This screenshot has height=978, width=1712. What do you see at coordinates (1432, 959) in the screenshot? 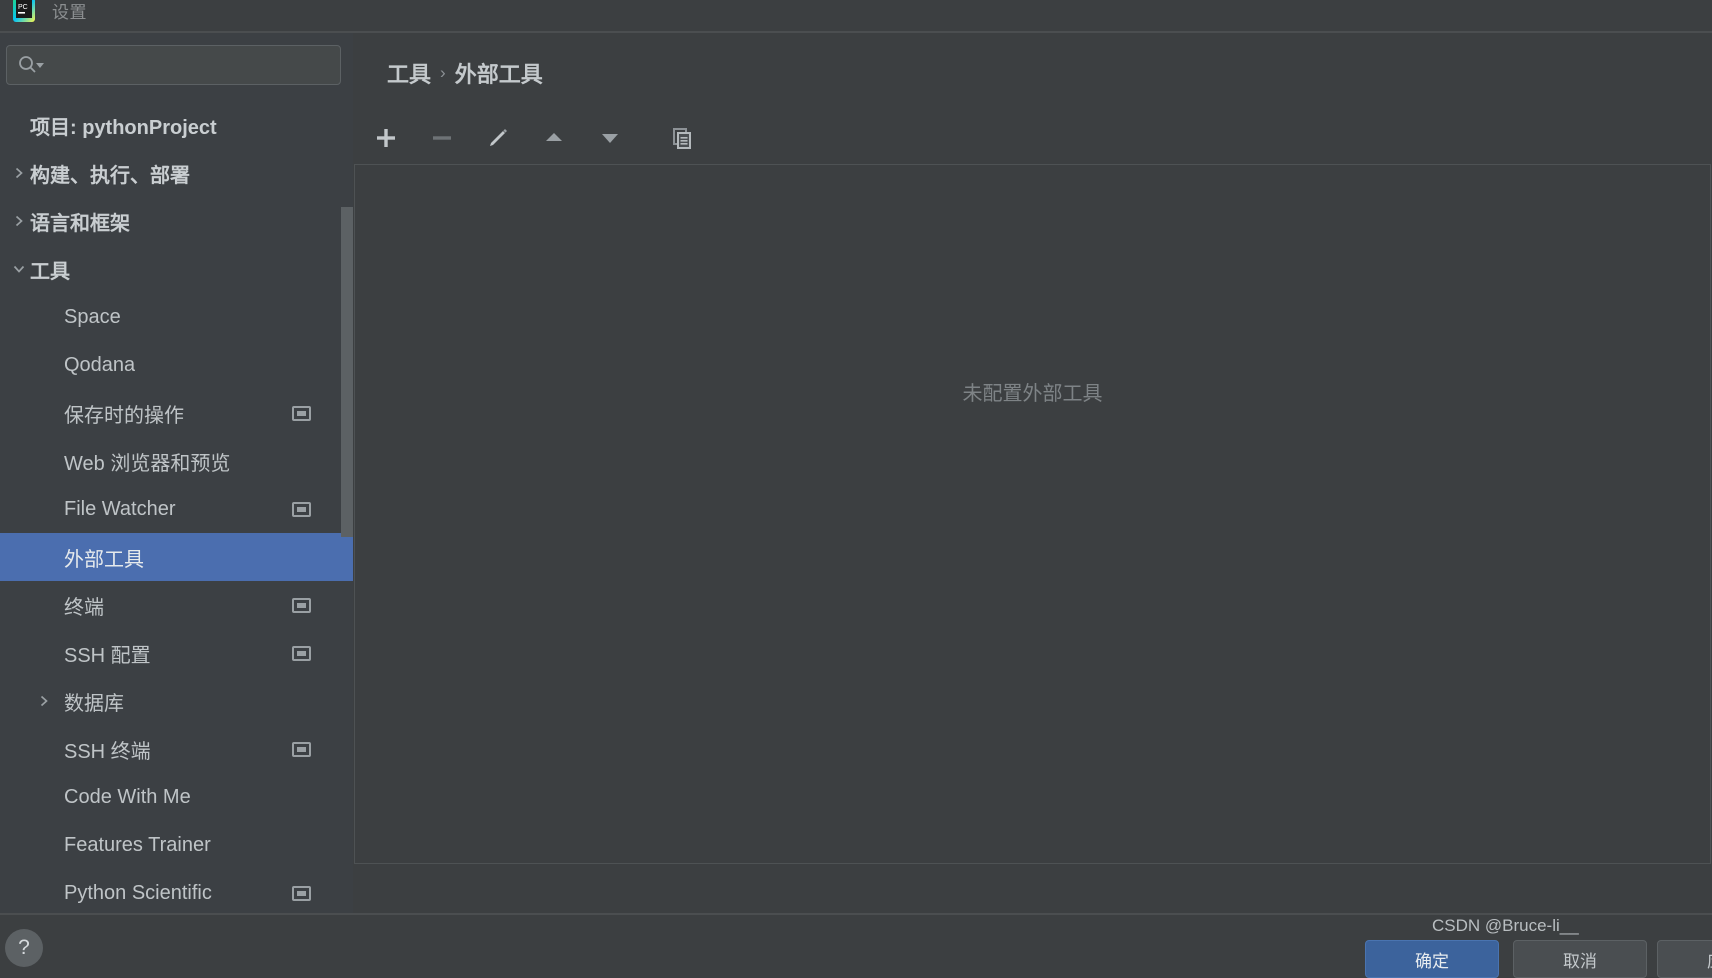
I see `ok-button: 确定` at bounding box center [1432, 959].